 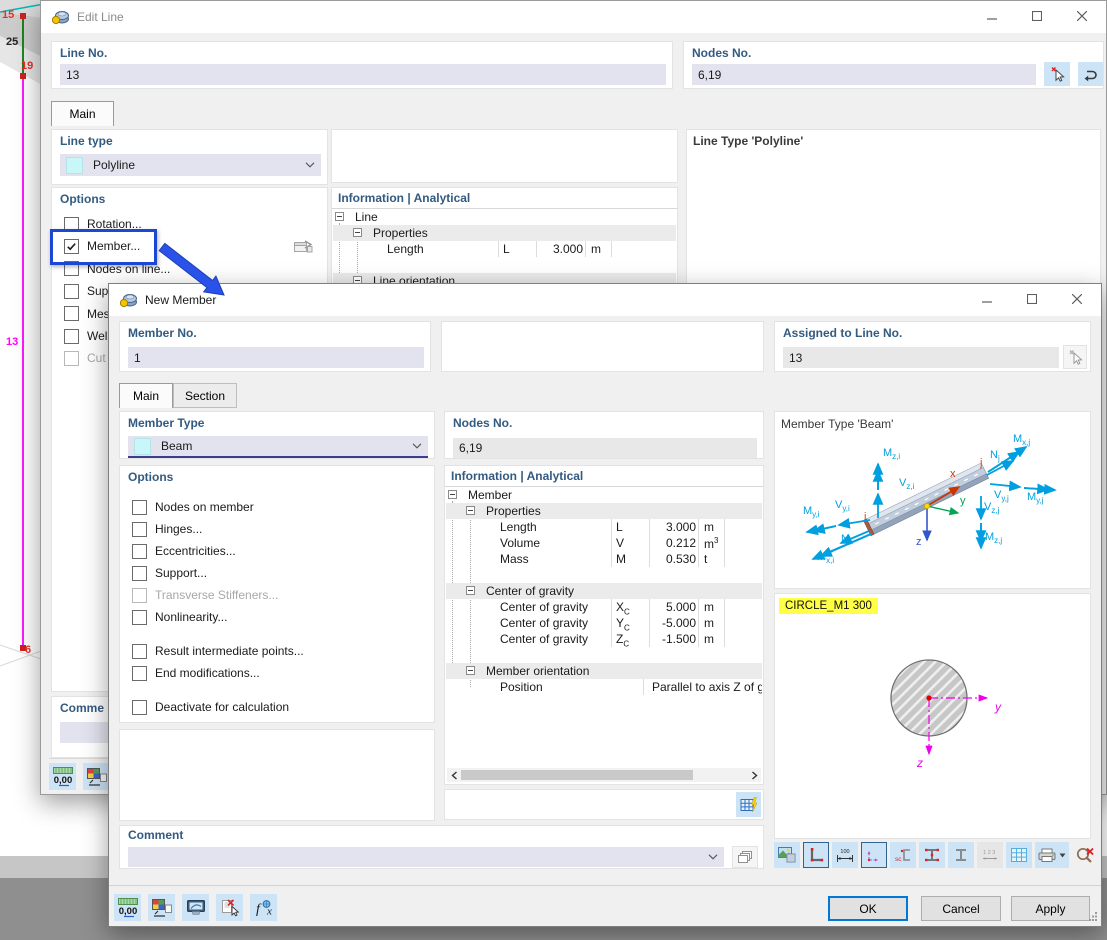 I want to click on node-number-label: 19, so click(x=27, y=66).